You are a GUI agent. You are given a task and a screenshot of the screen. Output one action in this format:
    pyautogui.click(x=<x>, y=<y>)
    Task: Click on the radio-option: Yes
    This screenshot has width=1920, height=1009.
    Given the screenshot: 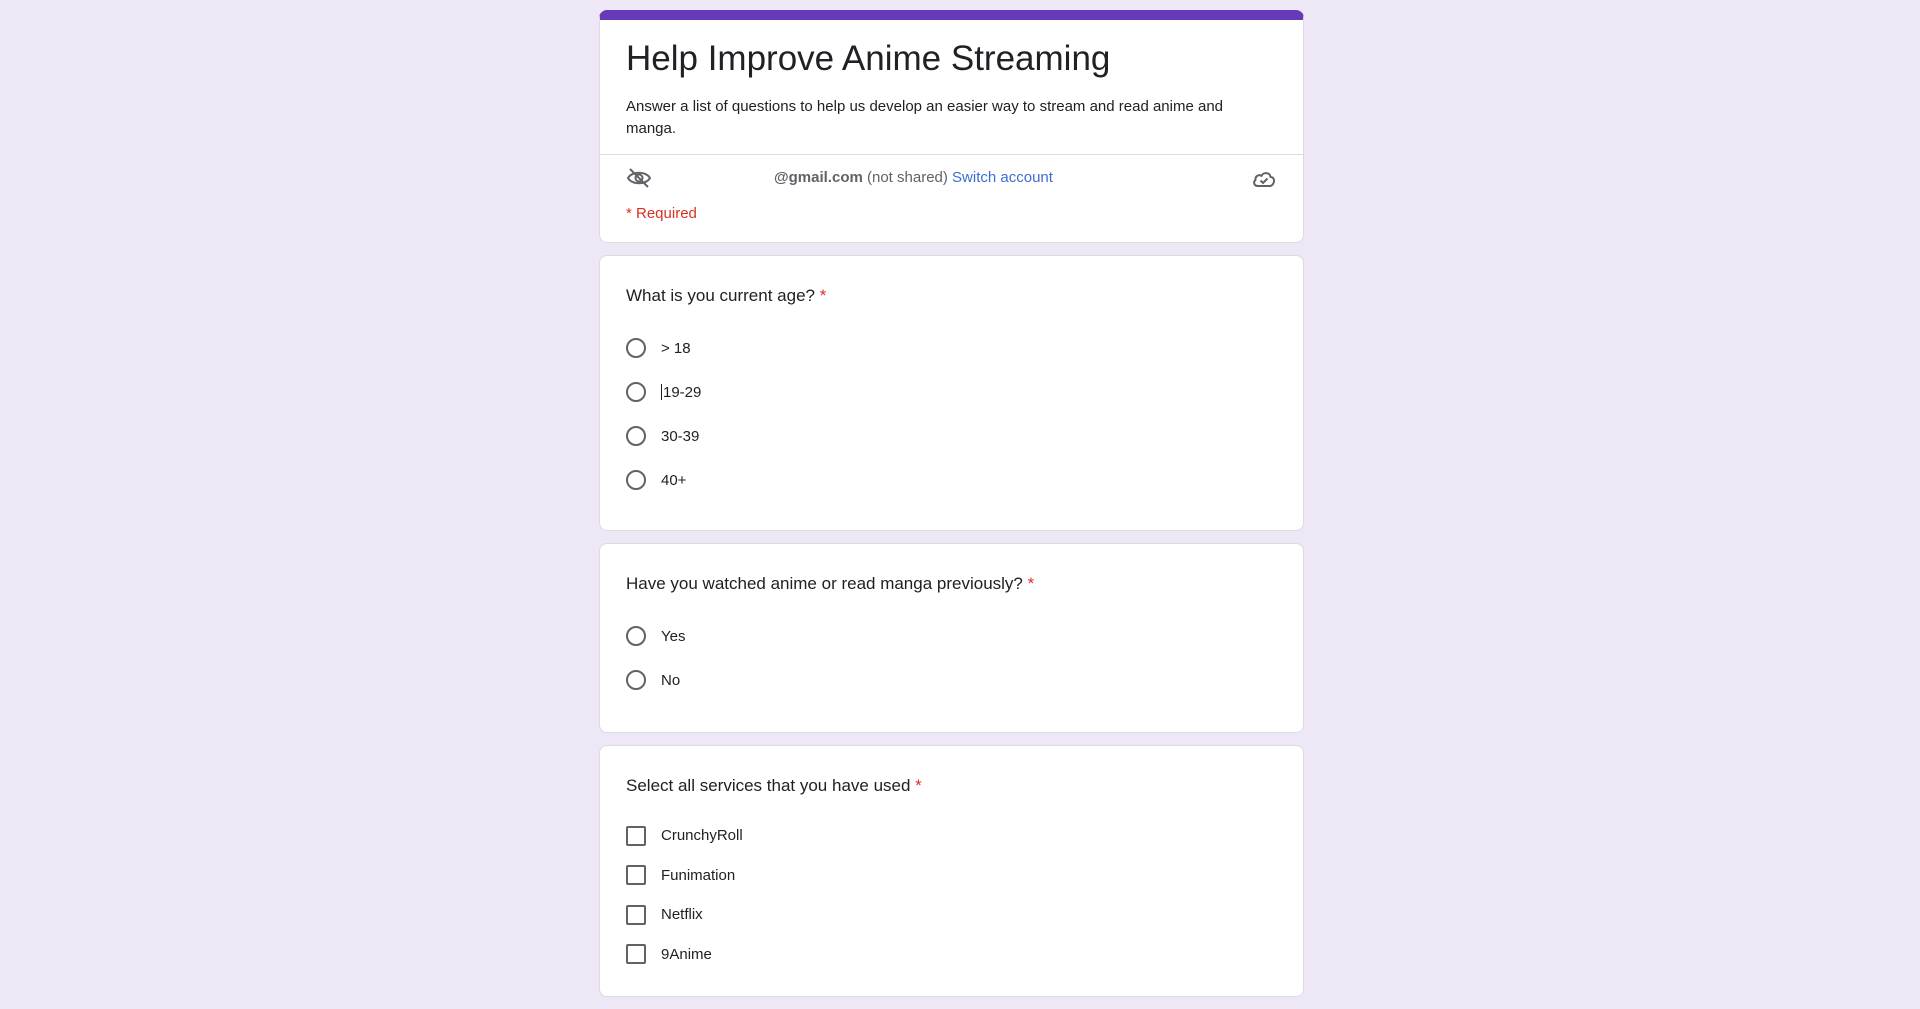 What is the action you would take?
    pyautogui.click(x=951, y=636)
    